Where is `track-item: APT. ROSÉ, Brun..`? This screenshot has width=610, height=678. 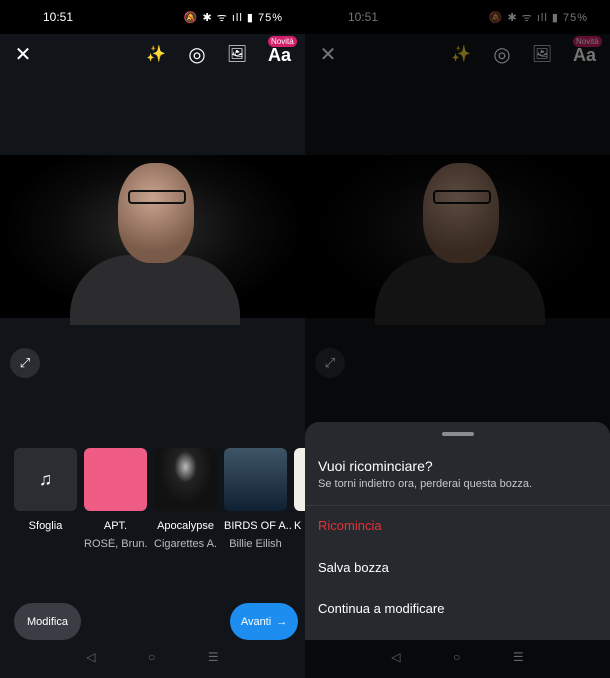
track-item: APT. ROSÉ, Brun.. is located at coordinates (115, 499).